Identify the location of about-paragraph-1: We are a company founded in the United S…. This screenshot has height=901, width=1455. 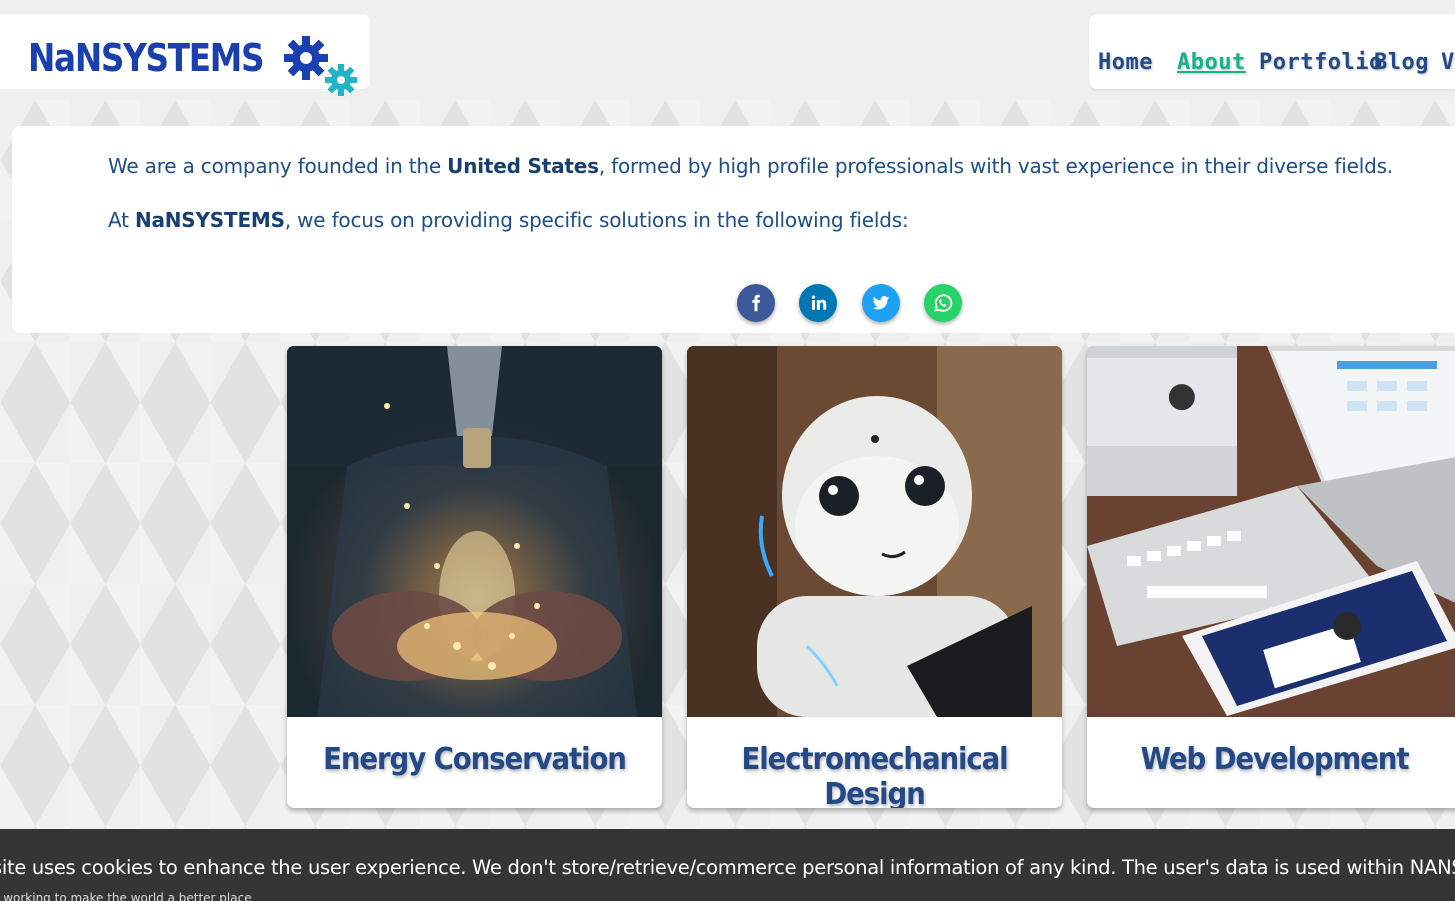
(750, 166).